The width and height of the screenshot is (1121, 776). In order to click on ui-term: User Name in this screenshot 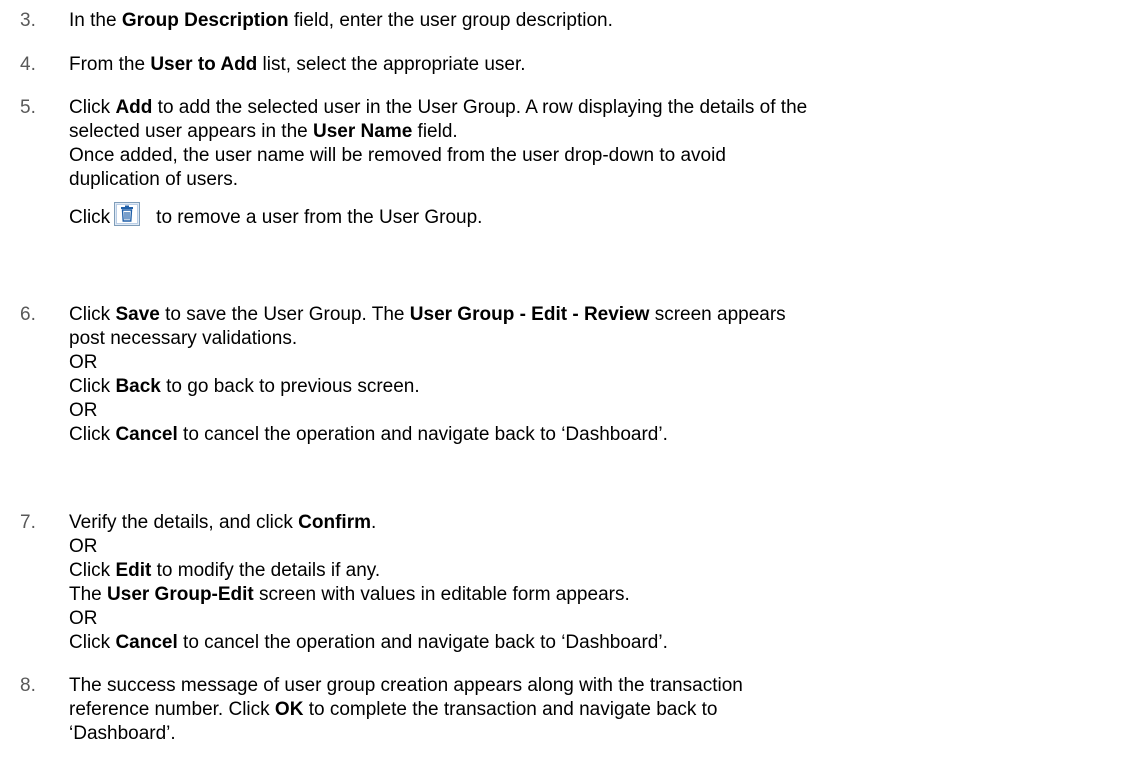, I will do `click(363, 131)`.